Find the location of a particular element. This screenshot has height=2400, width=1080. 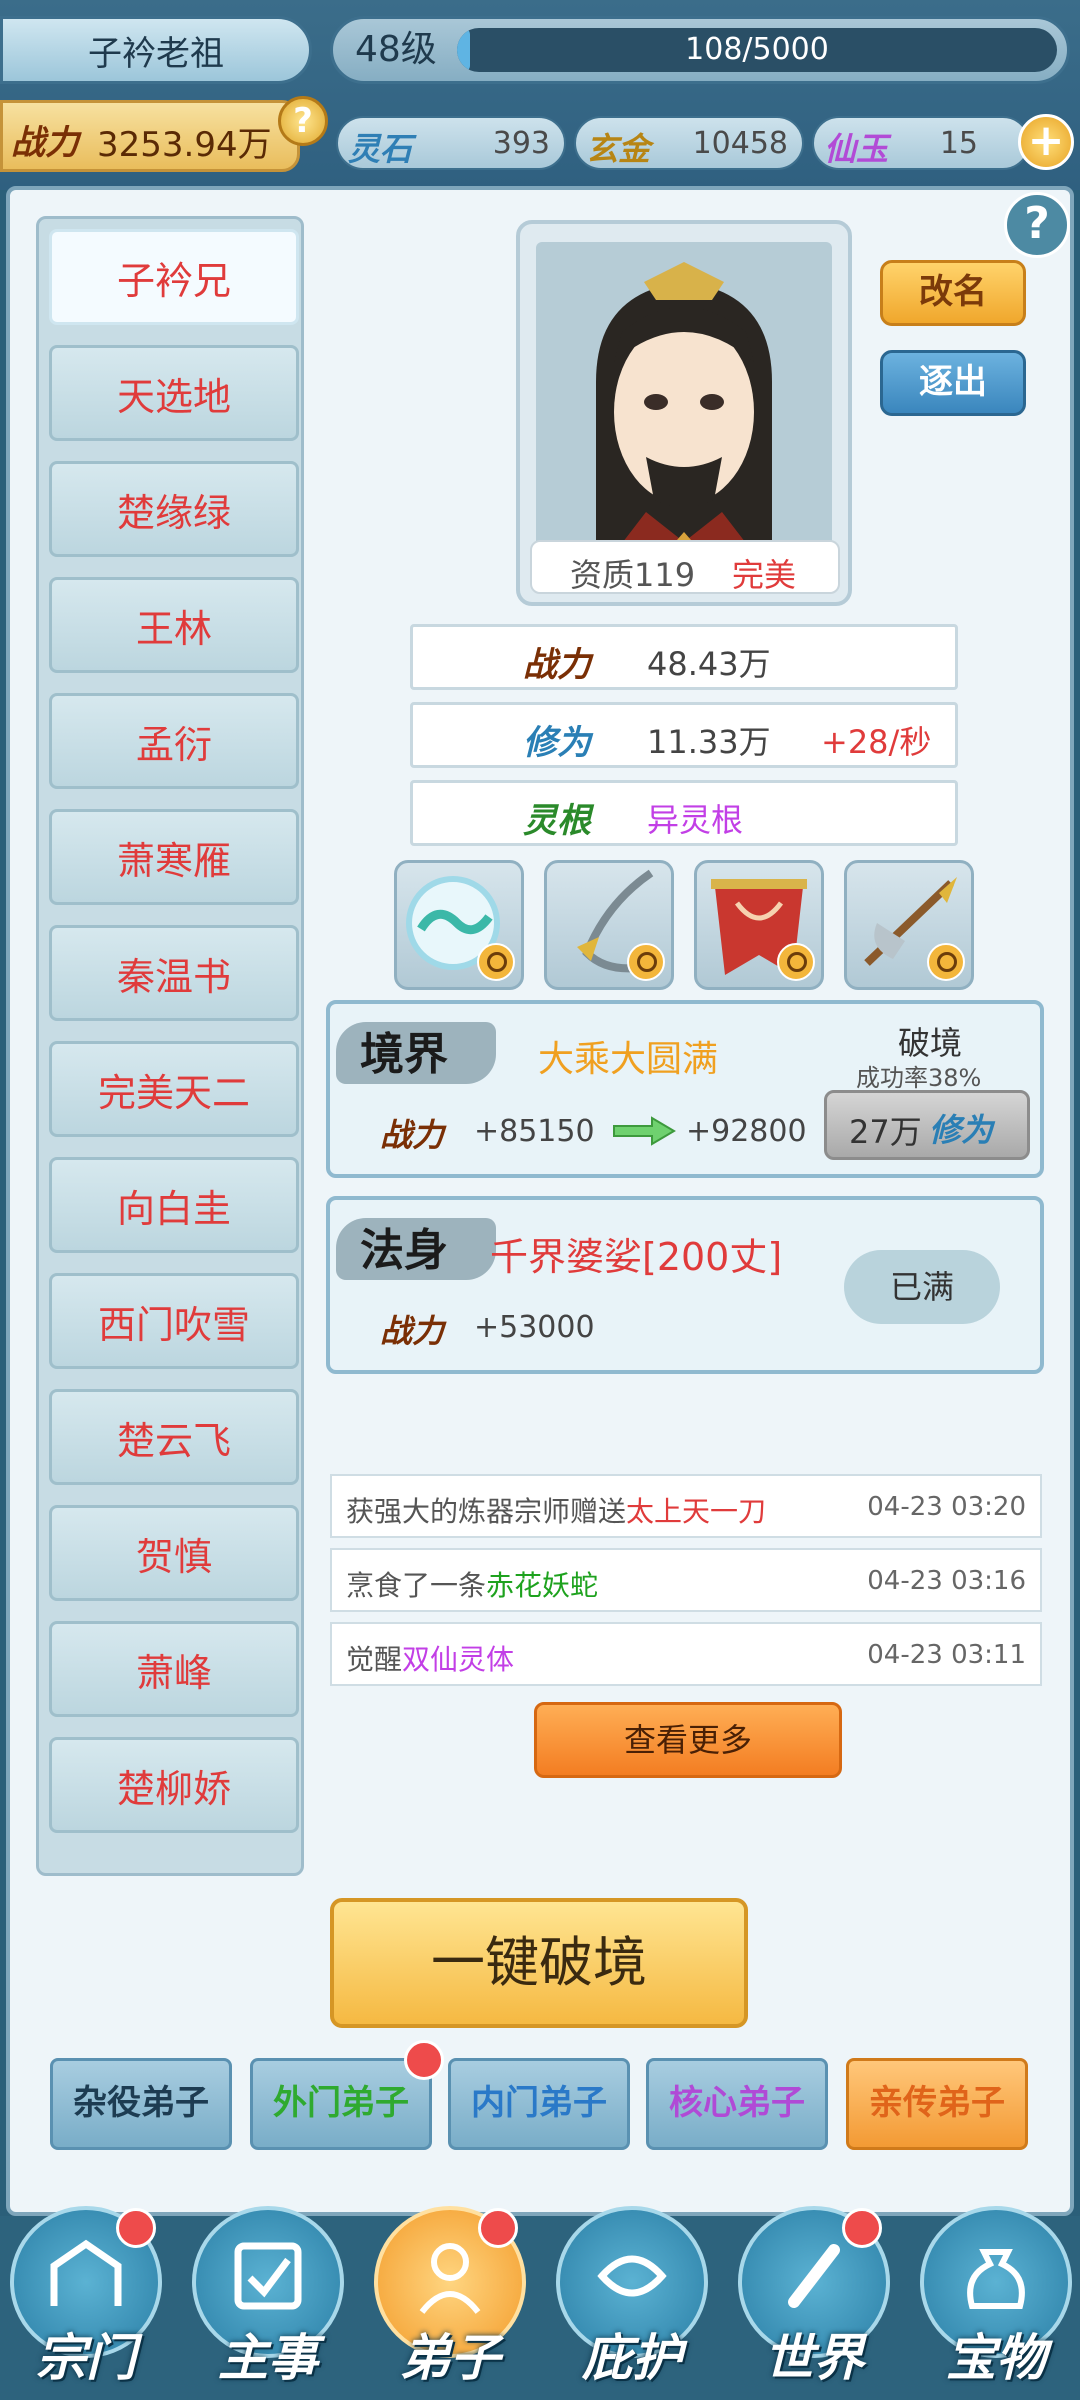

resource-value: 15 is located at coordinates (958, 143).